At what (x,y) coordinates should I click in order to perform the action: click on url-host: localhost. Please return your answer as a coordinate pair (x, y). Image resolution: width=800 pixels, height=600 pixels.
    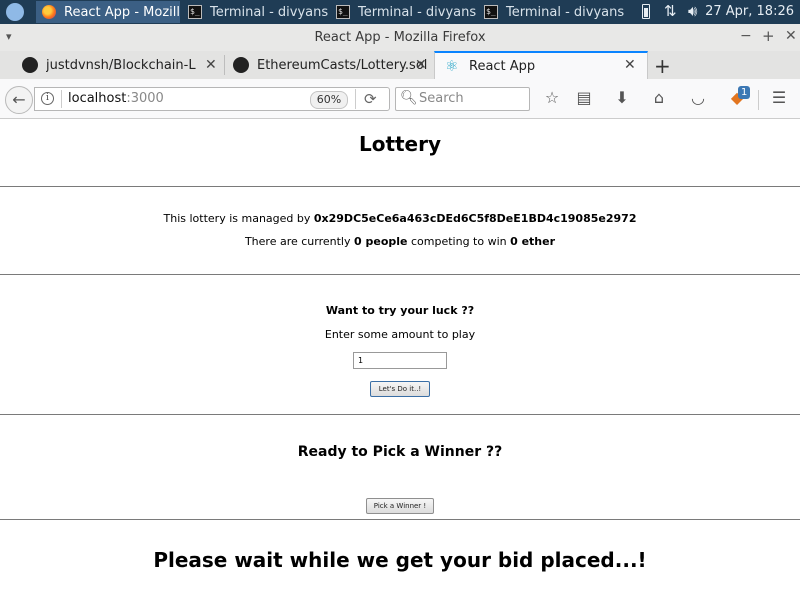
    Looking at the image, I should click on (97, 98).